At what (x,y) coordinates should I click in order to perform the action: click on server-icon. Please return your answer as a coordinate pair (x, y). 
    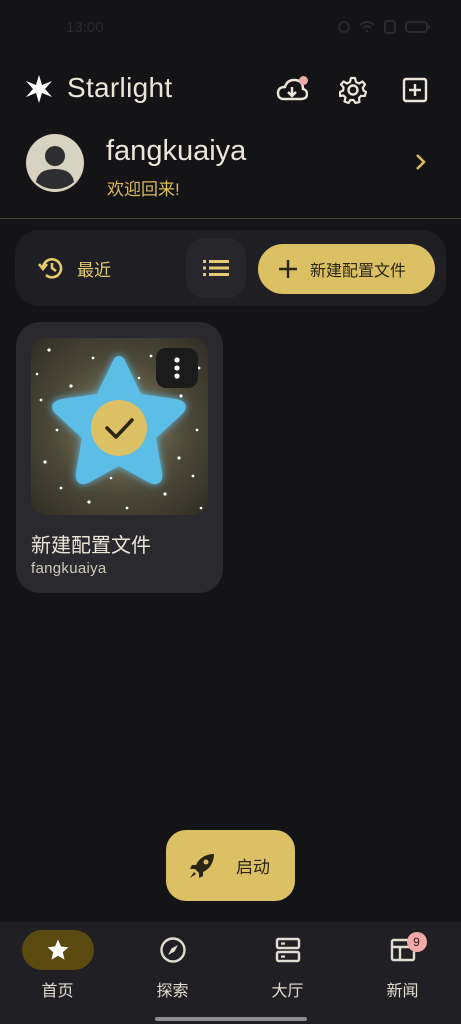
    Looking at the image, I should click on (287, 950).